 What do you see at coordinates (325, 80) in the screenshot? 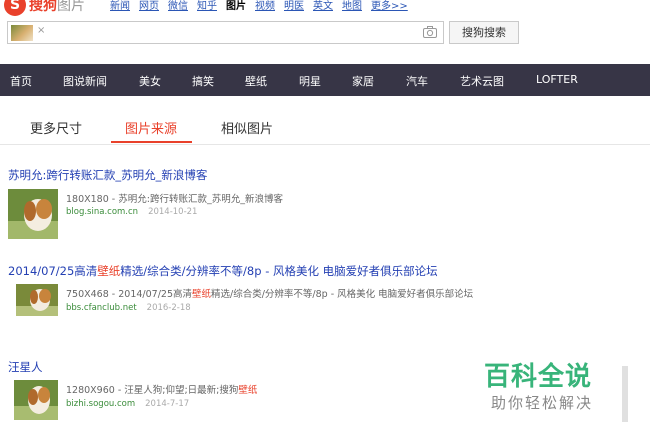
I see `category-bar: 首页 图说新闻 美女 搞笑 壁纸 明星 家居 汽车 艺术云图 LOFTER` at bounding box center [325, 80].